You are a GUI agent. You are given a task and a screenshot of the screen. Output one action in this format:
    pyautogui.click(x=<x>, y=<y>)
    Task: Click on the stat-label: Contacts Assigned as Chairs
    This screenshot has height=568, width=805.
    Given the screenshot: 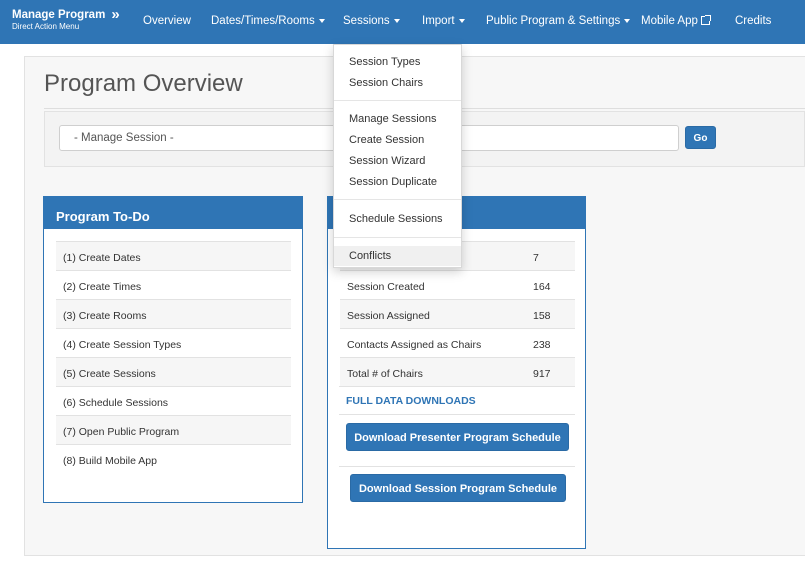 What is the action you would take?
    pyautogui.click(x=414, y=345)
    